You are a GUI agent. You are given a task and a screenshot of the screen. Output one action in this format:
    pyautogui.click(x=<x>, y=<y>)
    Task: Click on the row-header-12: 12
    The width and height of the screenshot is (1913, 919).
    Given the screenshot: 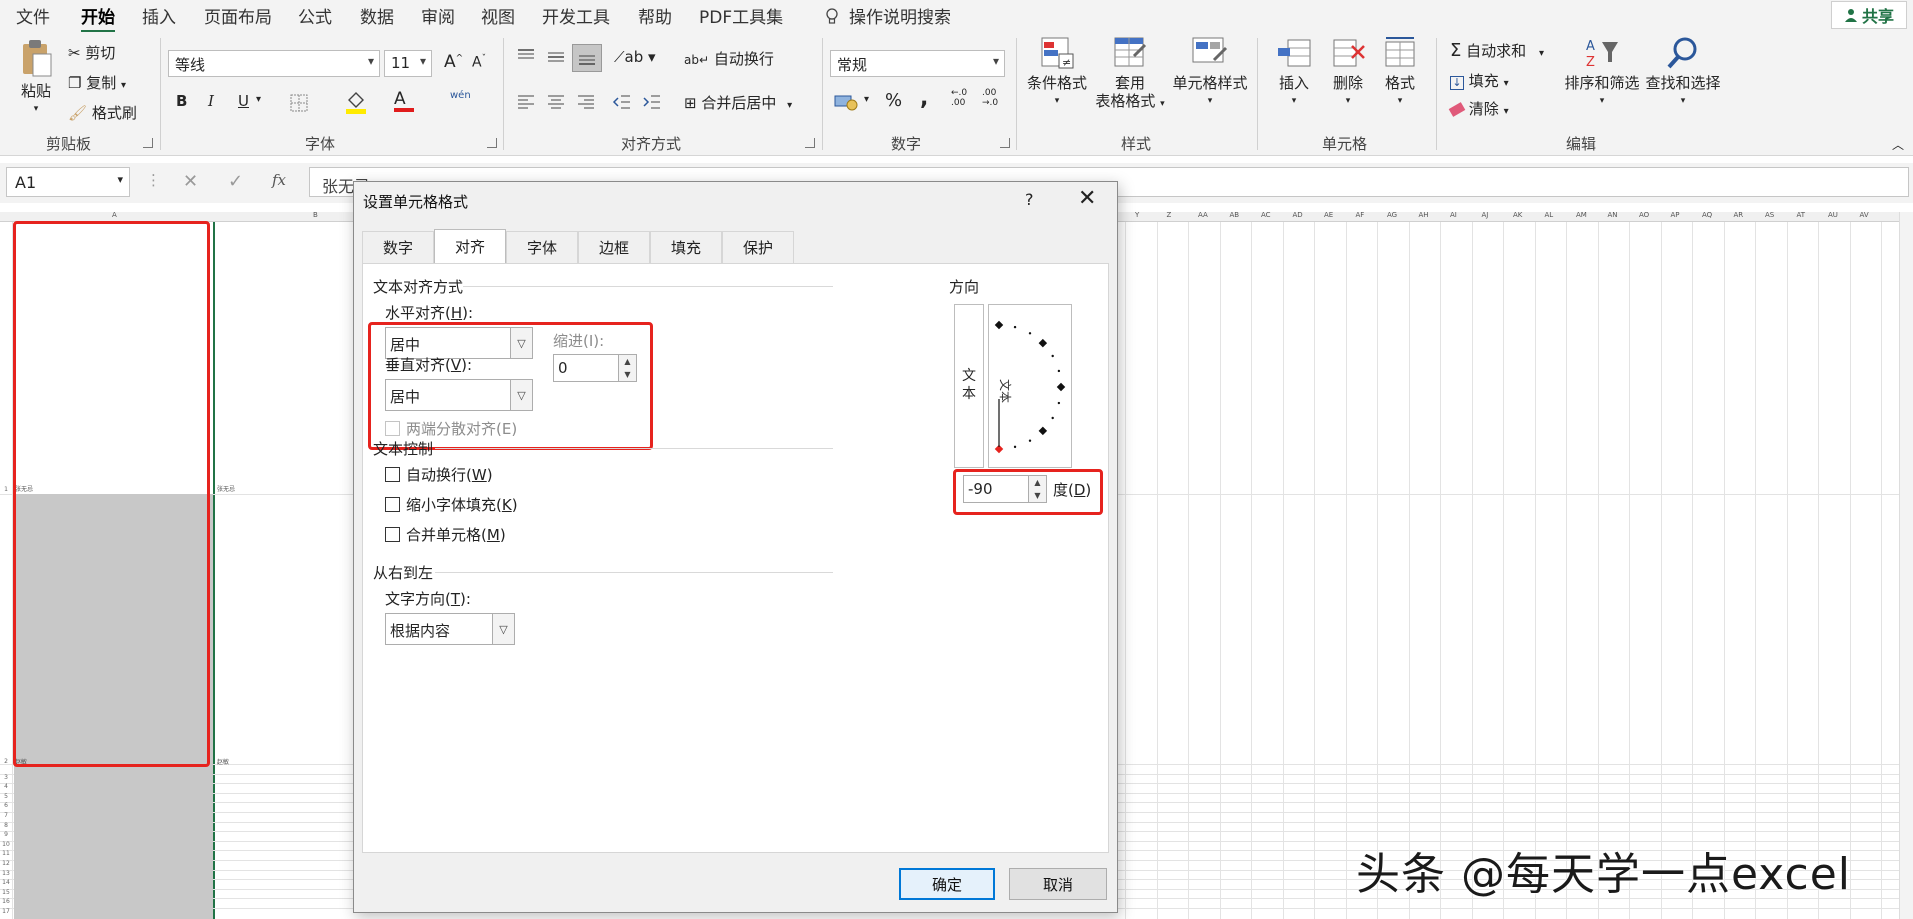 What is the action you would take?
    pyautogui.click(x=6, y=863)
    